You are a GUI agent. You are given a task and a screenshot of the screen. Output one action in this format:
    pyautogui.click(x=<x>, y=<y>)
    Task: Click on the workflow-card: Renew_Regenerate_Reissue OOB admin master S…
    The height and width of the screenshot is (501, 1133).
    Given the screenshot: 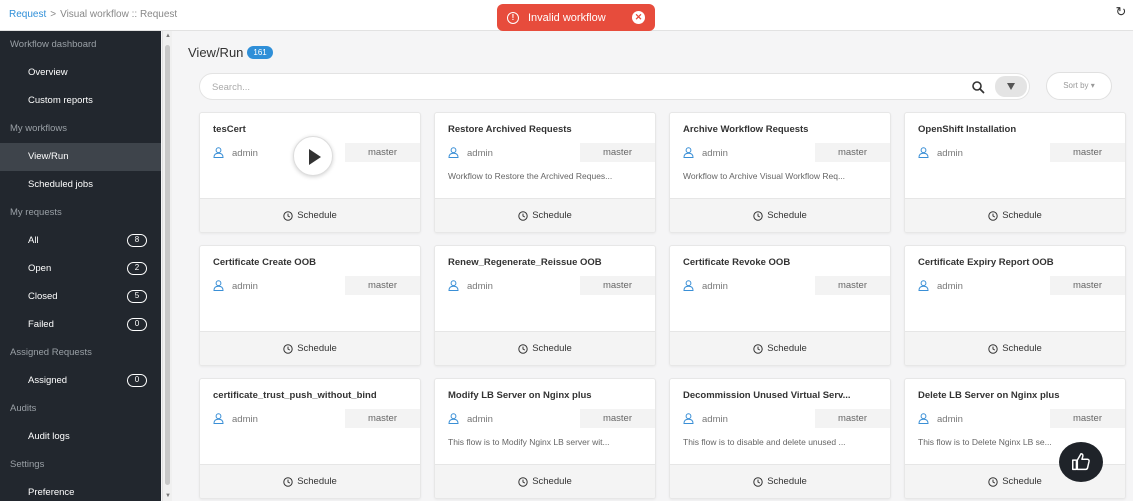 What is the action you would take?
    pyautogui.click(x=545, y=305)
    